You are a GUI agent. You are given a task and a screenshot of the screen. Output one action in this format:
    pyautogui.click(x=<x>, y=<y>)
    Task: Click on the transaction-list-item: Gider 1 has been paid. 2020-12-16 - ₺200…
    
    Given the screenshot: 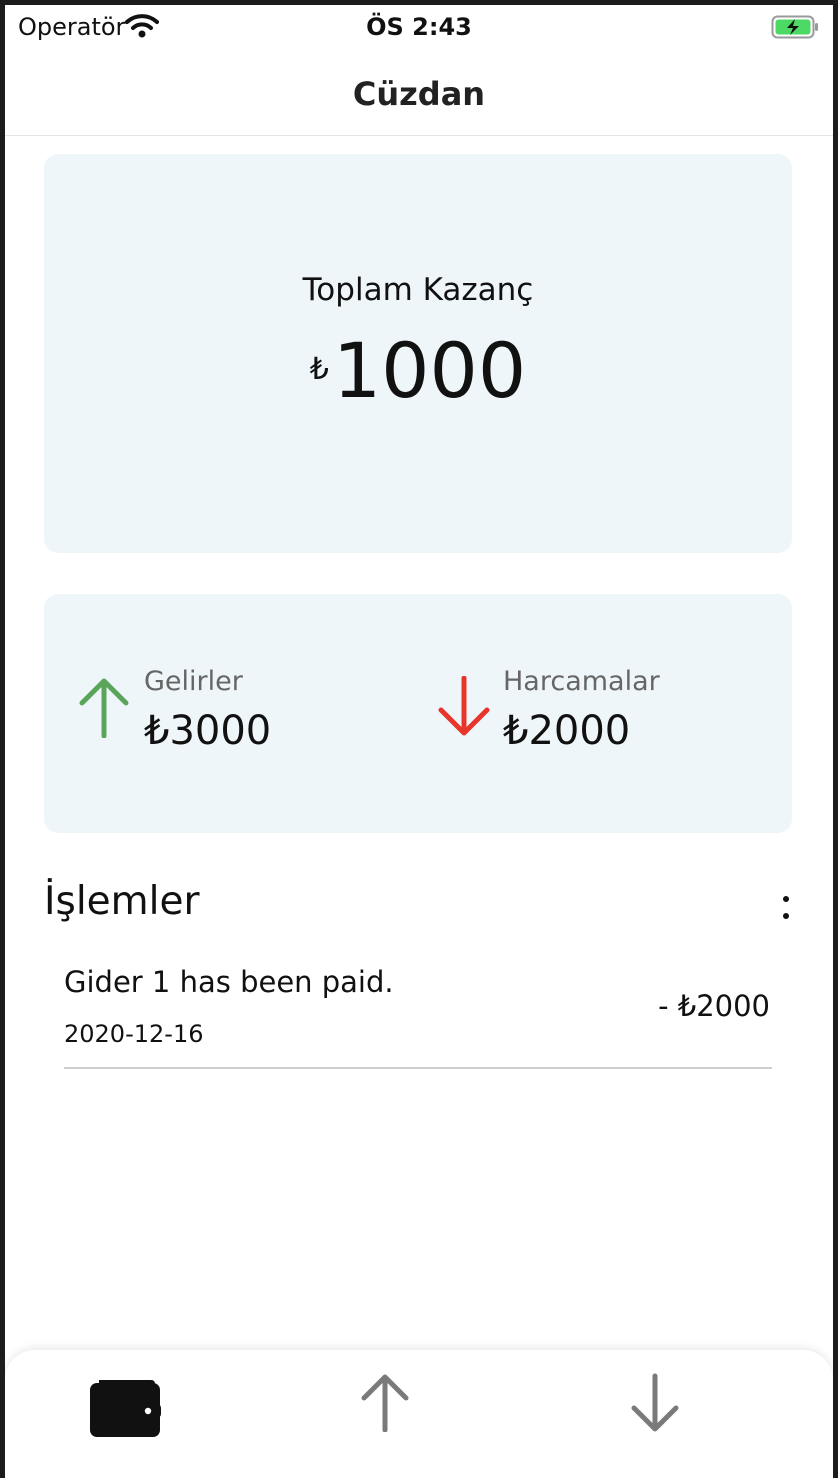 What is the action you would take?
    pyautogui.click(x=418, y=1014)
    